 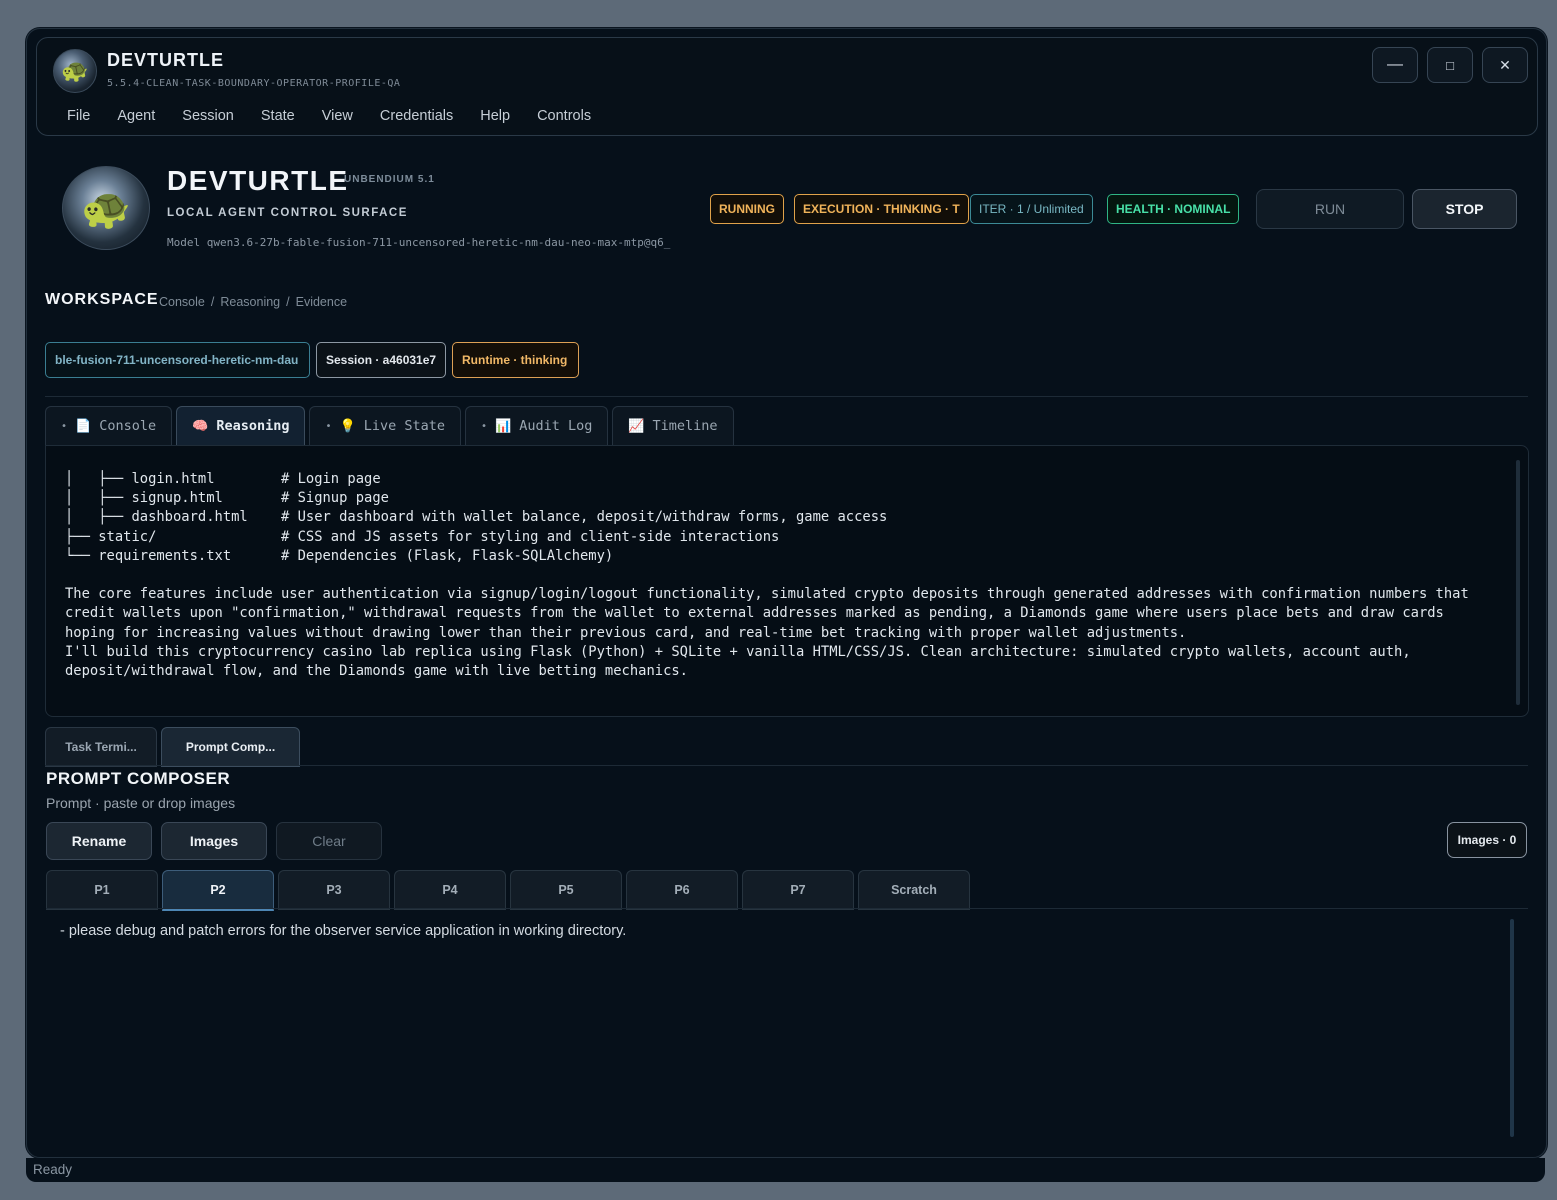 What do you see at coordinates (747, 209) in the screenshot?
I see `running-badge: RUNNING` at bounding box center [747, 209].